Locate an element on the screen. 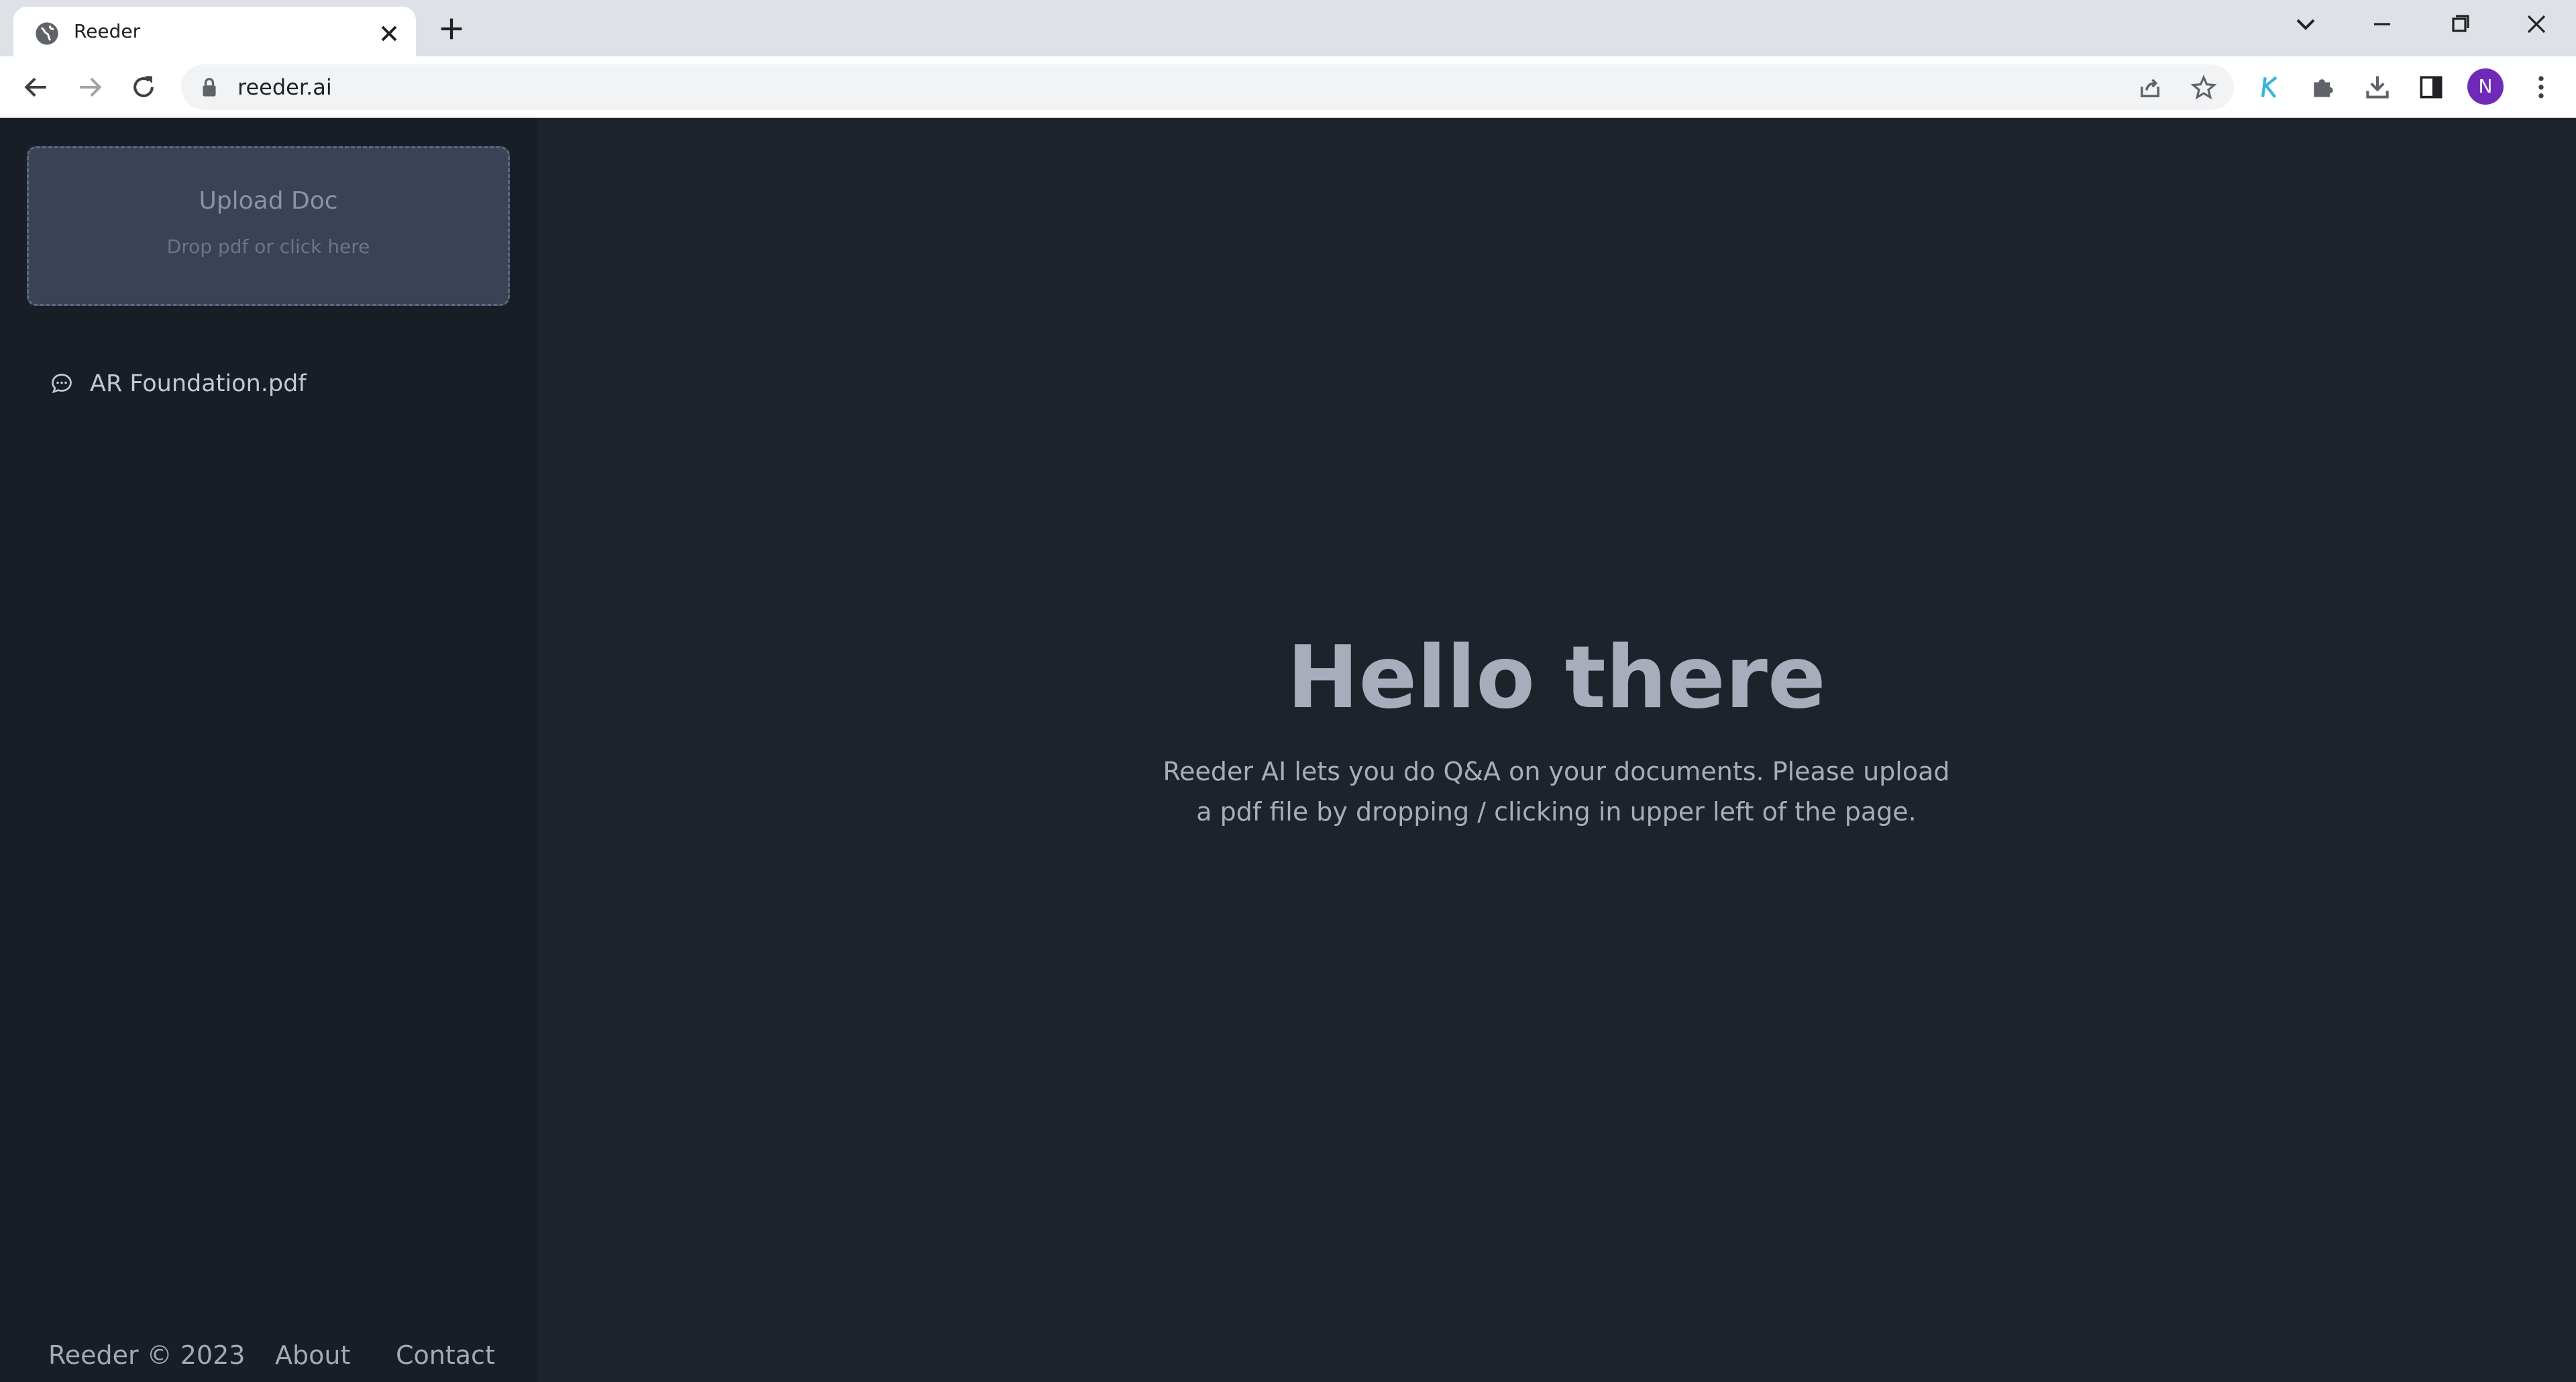  globe-icon is located at coordinates (47, 33).